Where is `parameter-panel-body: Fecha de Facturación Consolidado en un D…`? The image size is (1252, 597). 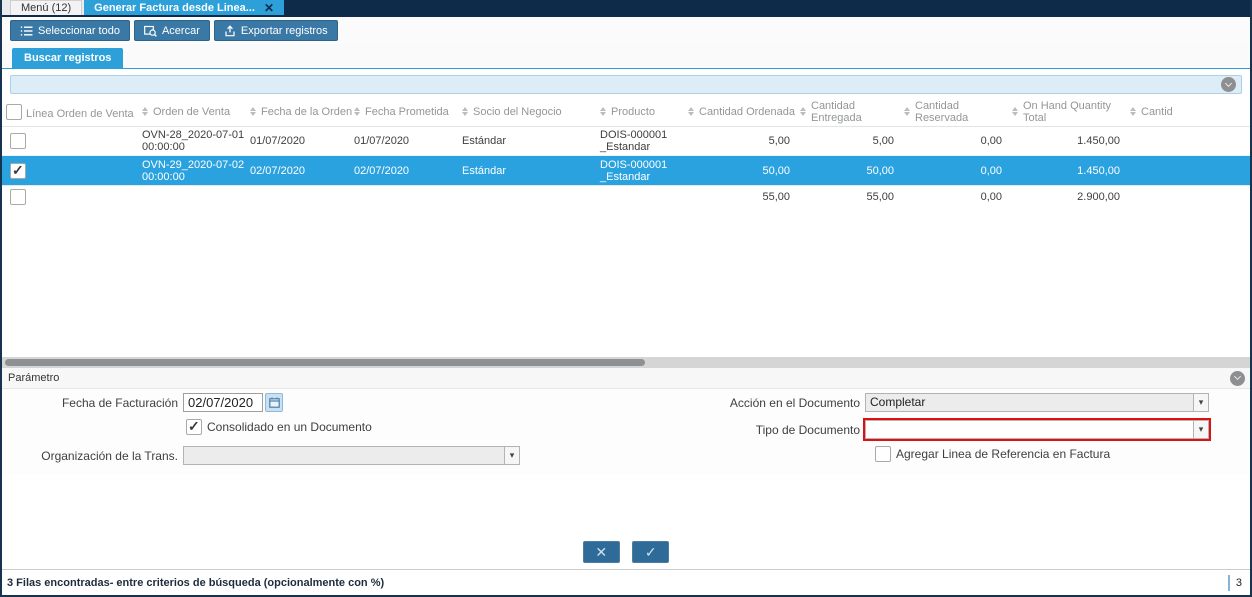
parameter-panel-body: Fecha de Facturación Consolidado en un D… is located at coordinates (626, 431).